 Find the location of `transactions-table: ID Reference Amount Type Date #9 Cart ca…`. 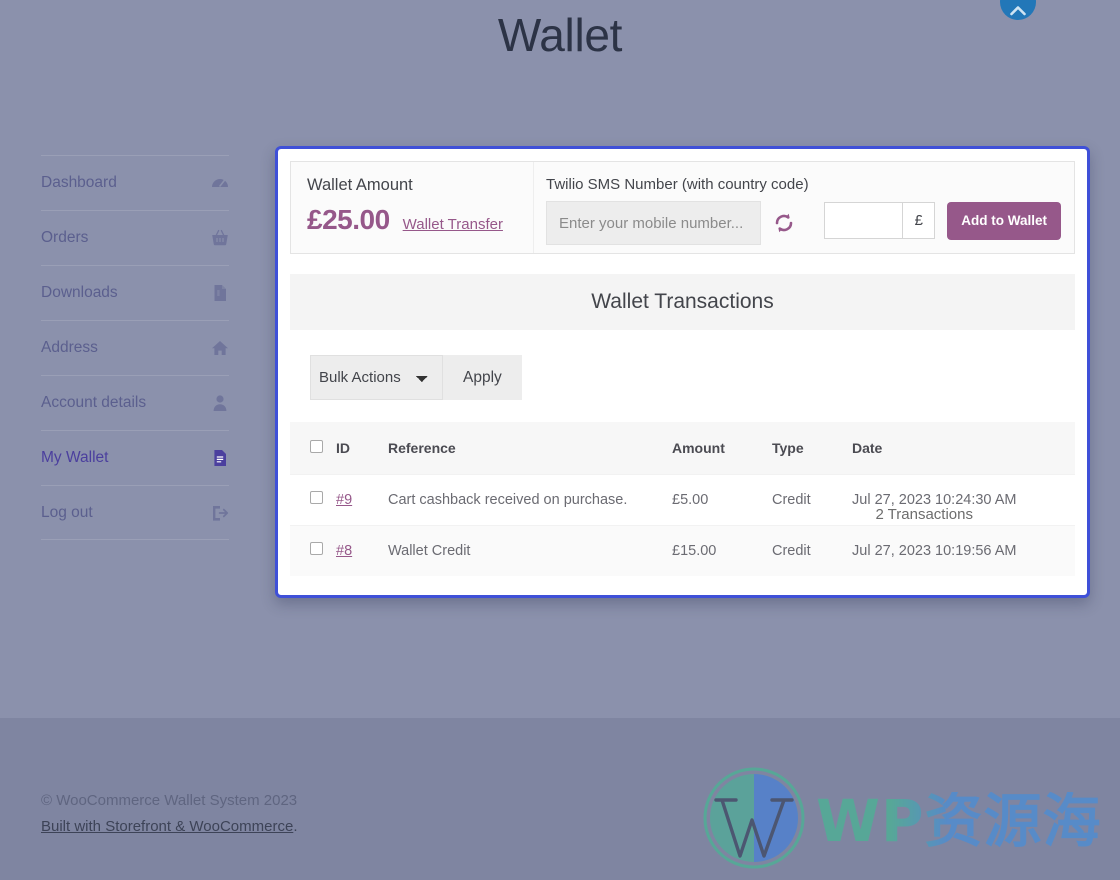

transactions-table: ID Reference Amount Type Date #9 Cart ca… is located at coordinates (682, 499).